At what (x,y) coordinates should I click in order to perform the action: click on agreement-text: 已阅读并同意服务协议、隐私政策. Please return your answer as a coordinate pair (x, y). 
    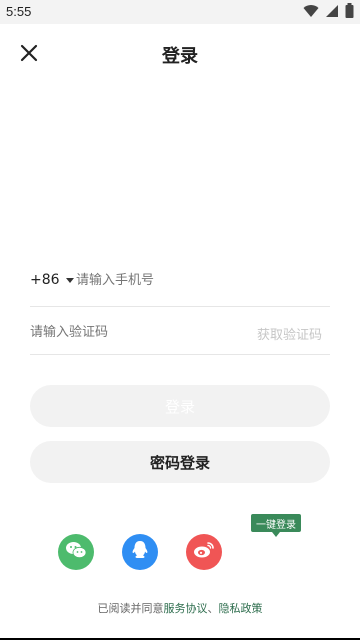
    Looking at the image, I should click on (180, 608).